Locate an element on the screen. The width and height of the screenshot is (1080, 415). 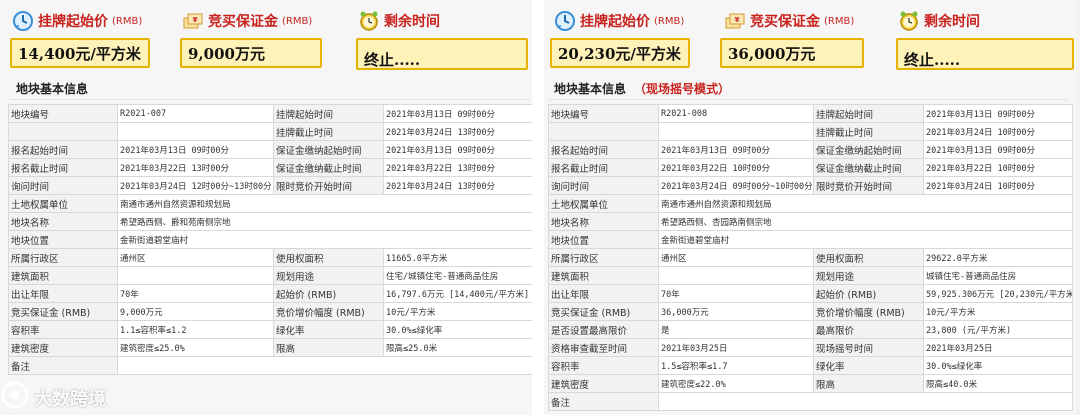
field-value: 59,925.306万元 [20,230元/平方米] is located at coordinates (998, 293).